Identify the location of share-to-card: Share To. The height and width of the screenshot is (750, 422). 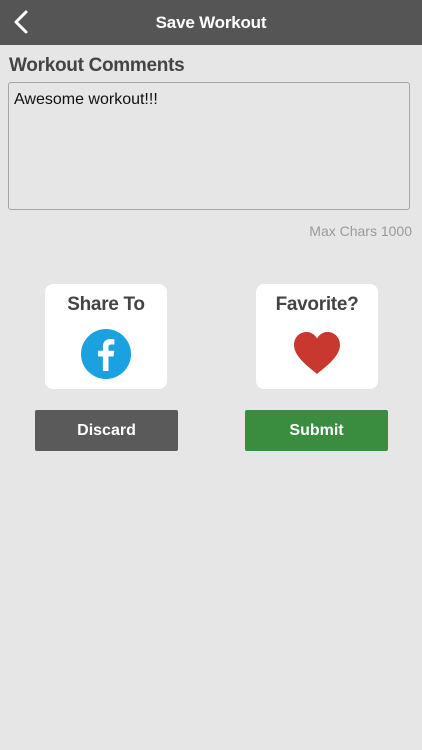
(106, 336).